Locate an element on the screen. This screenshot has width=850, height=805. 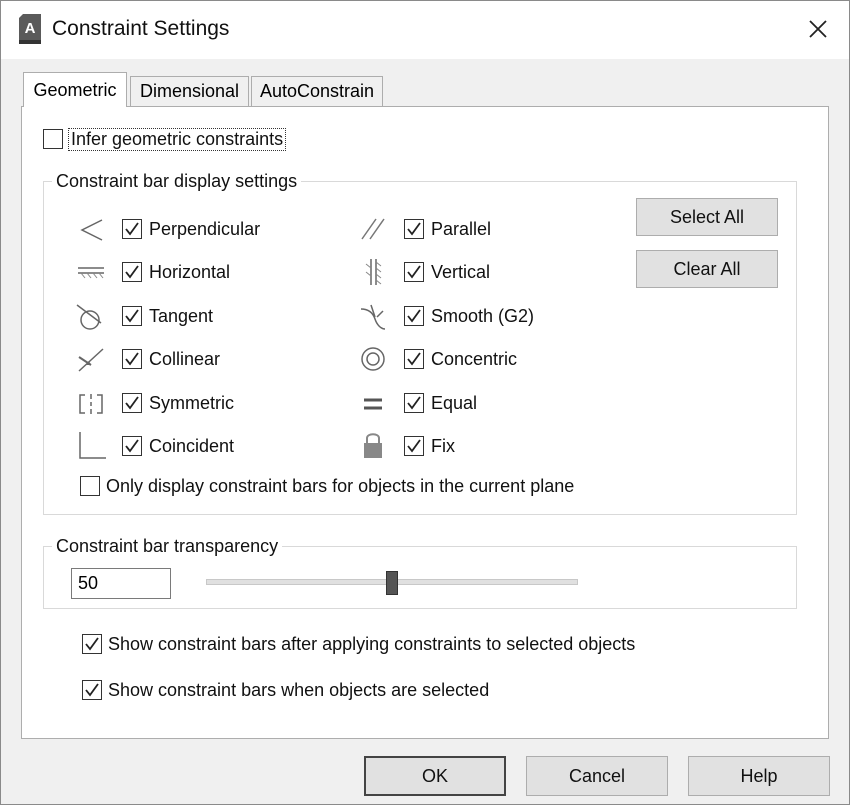
horizontal-label: Horizontal is located at coordinates (190, 272).